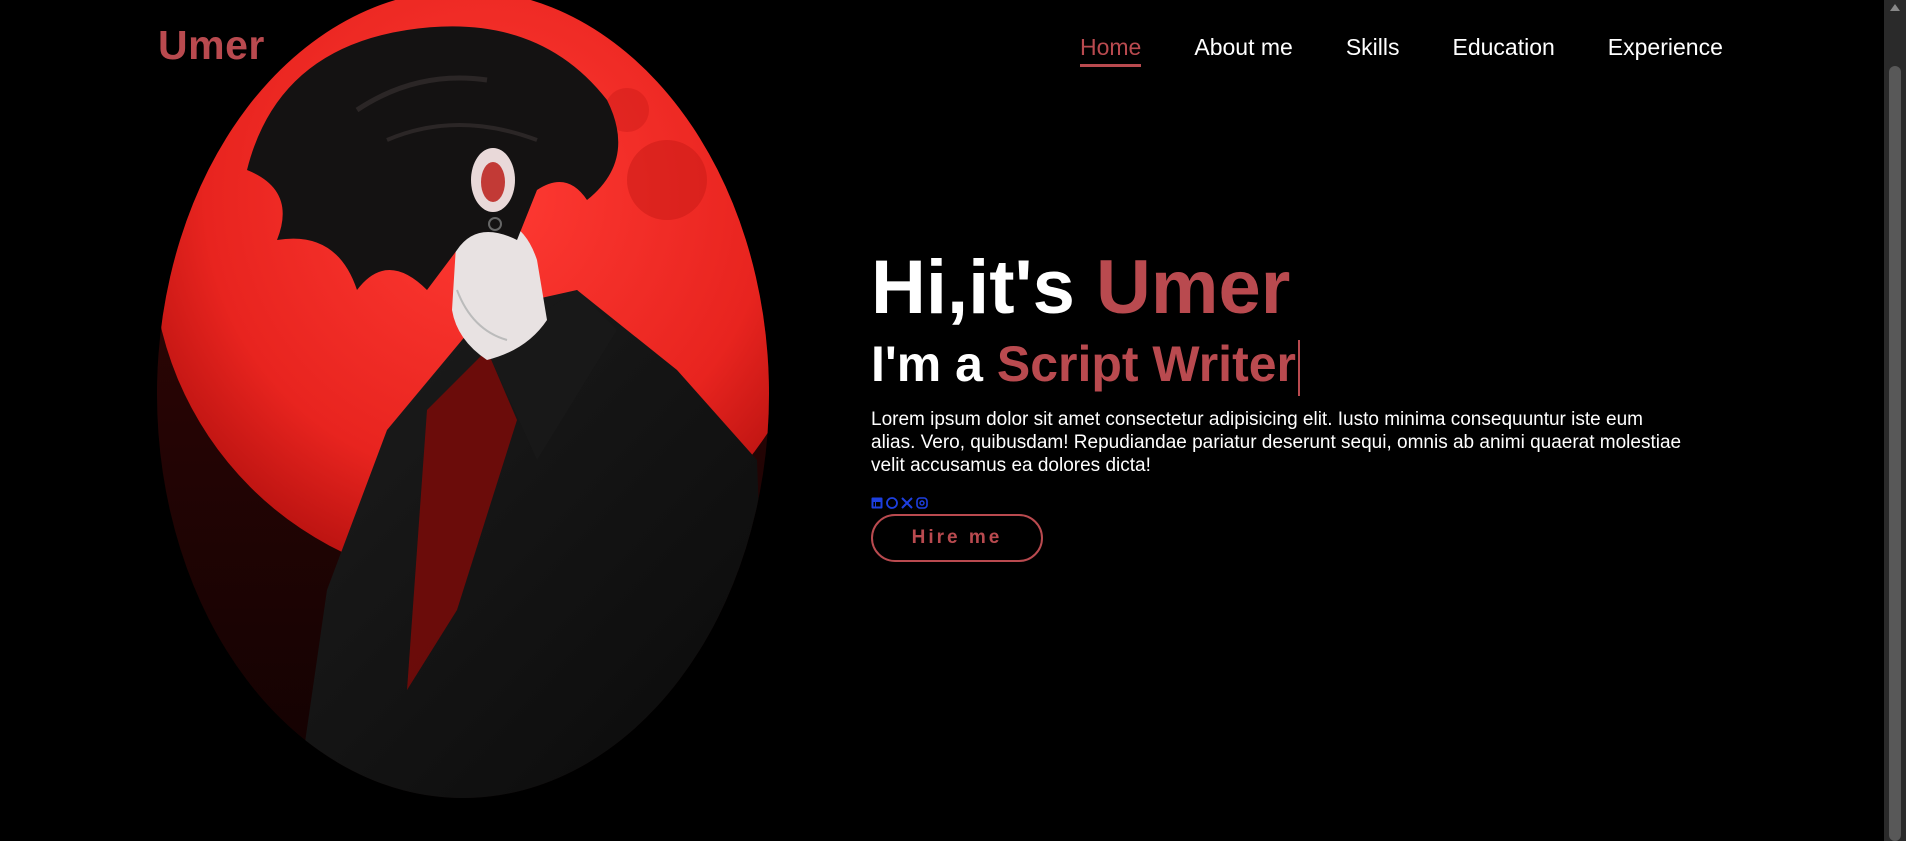 The height and width of the screenshot is (841, 1906). Describe the element at coordinates (934, 364) in the screenshot. I see `role-prefix: I'm a` at that location.